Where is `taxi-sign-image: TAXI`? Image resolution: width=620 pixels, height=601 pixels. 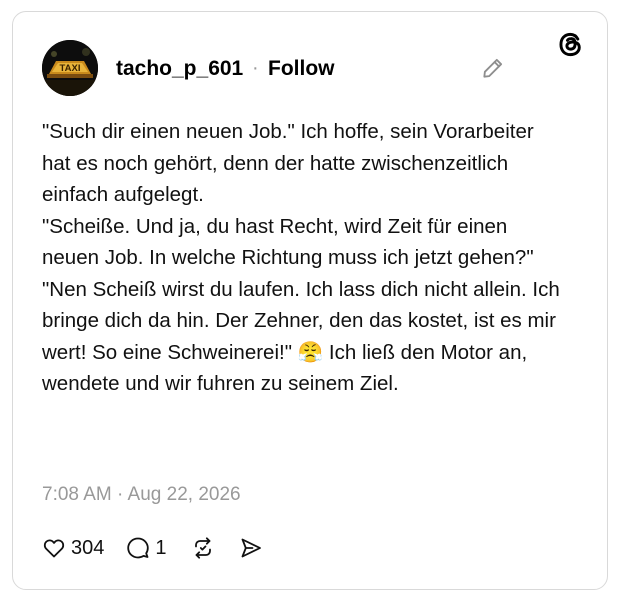 taxi-sign-image: TAXI is located at coordinates (70, 68).